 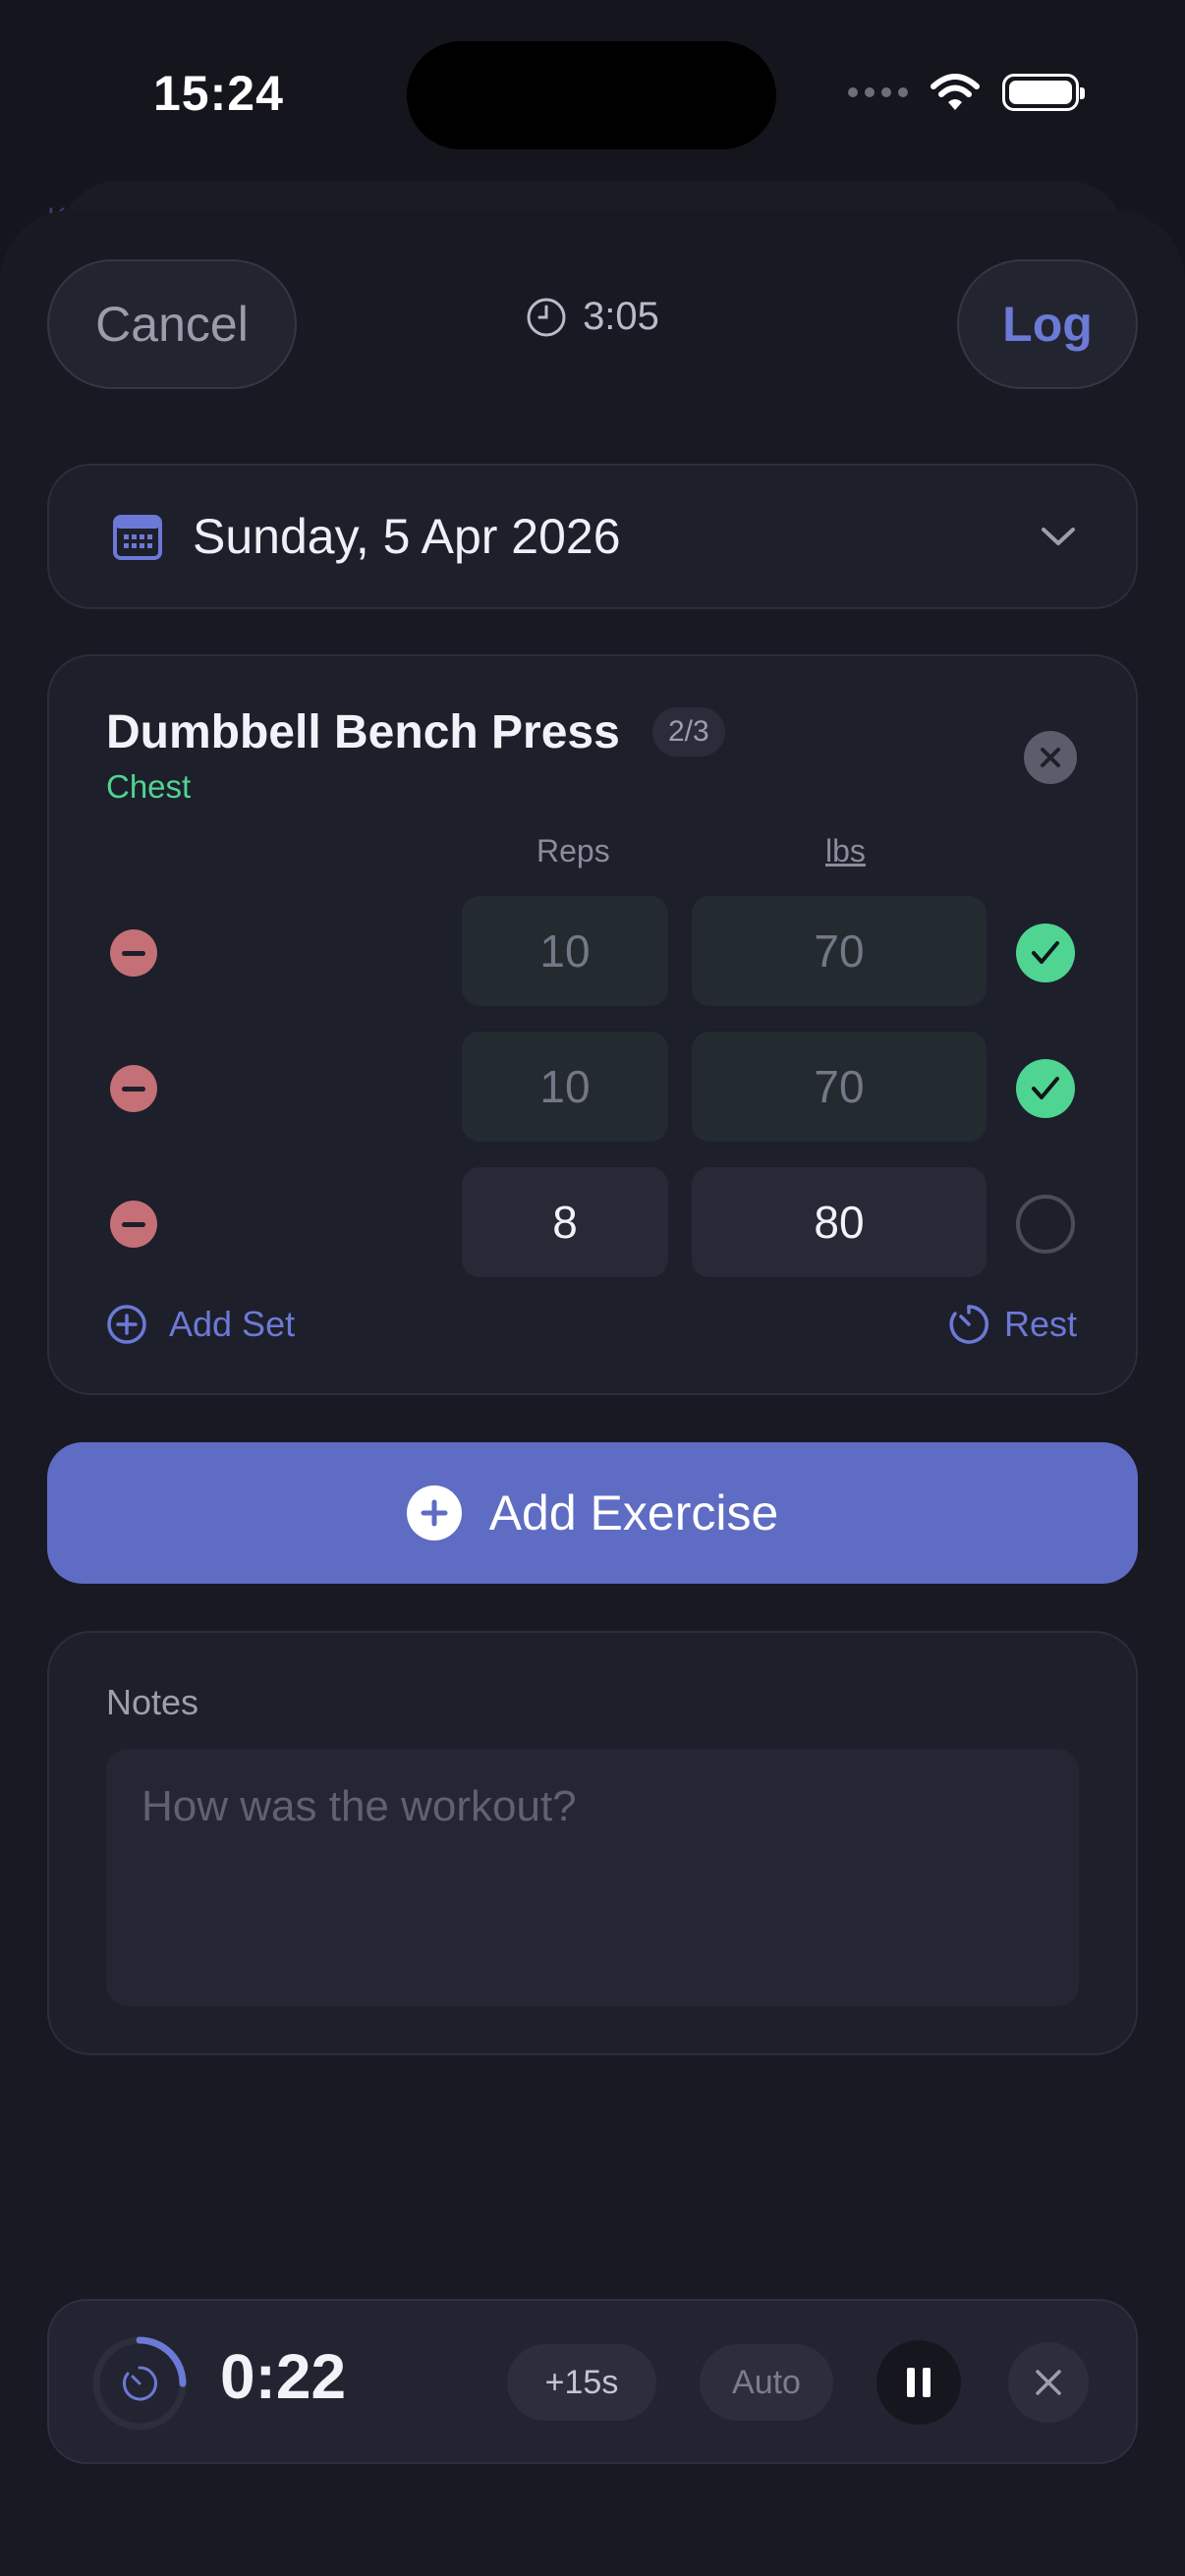 What do you see at coordinates (956, 92) in the screenshot?
I see `wifi-icon` at bounding box center [956, 92].